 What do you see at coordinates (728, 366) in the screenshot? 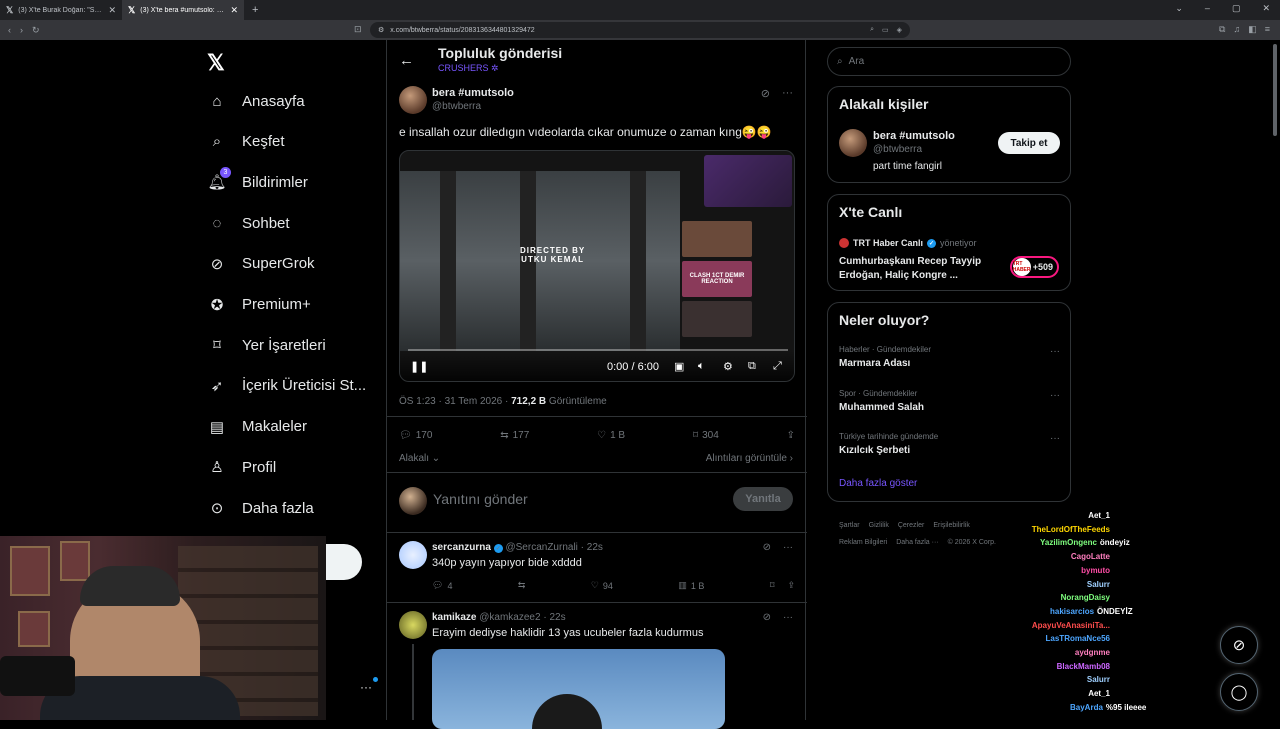
I see `settings-icon: ⚙` at bounding box center [728, 366].